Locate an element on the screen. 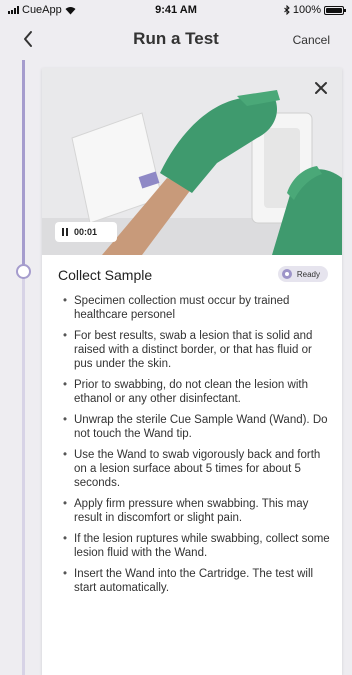 Image resolution: width=352 pixels, height=675 pixels. bluetooth-icon is located at coordinates (287, 10).